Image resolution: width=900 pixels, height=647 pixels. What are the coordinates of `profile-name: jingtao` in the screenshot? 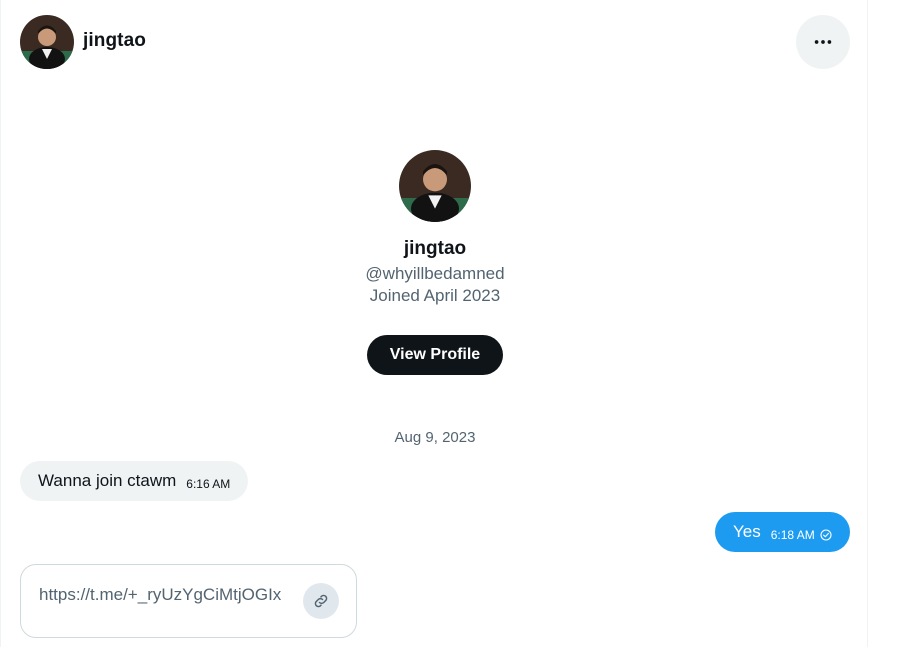 It's located at (435, 248).